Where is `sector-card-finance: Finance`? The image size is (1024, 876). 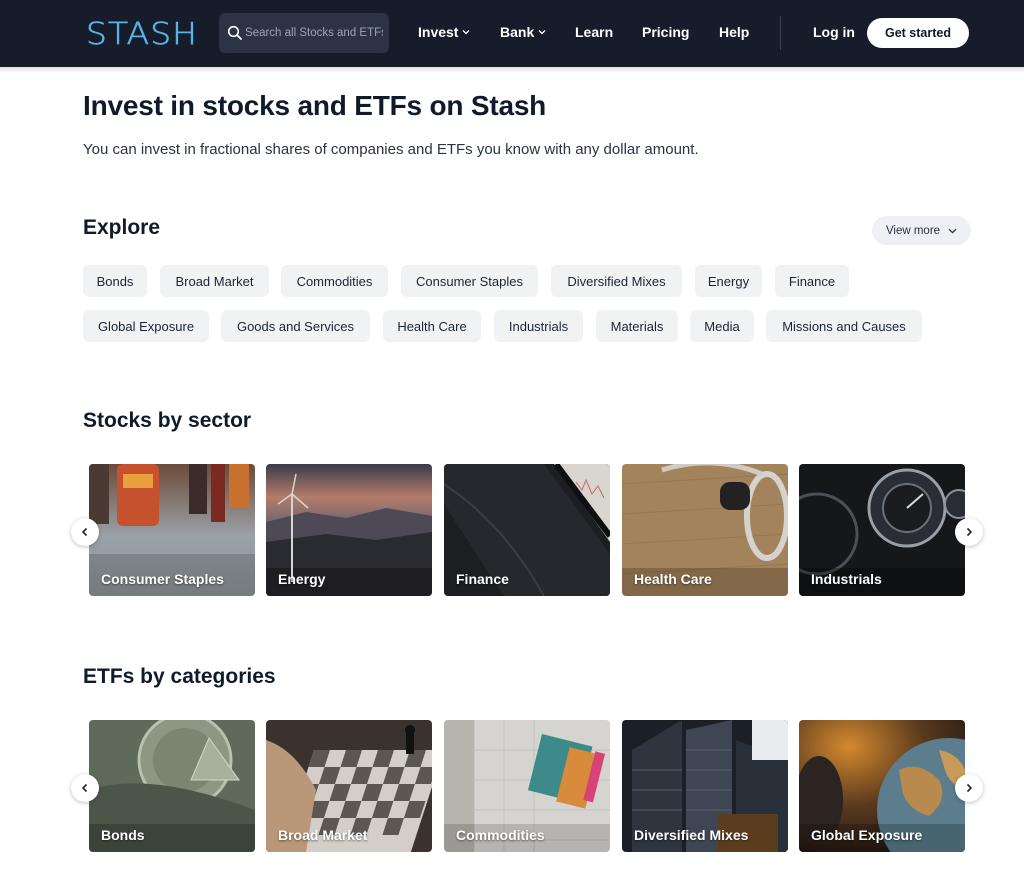 sector-card-finance: Finance is located at coordinates (527, 530).